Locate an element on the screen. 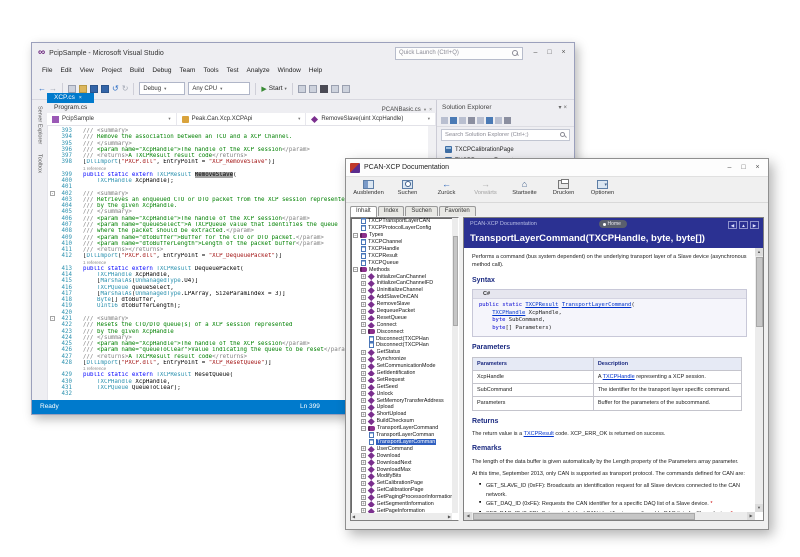  navbar-dropdown: Peak.Can.Xcp.XCPApi ▾ is located at coordinates (242, 119).